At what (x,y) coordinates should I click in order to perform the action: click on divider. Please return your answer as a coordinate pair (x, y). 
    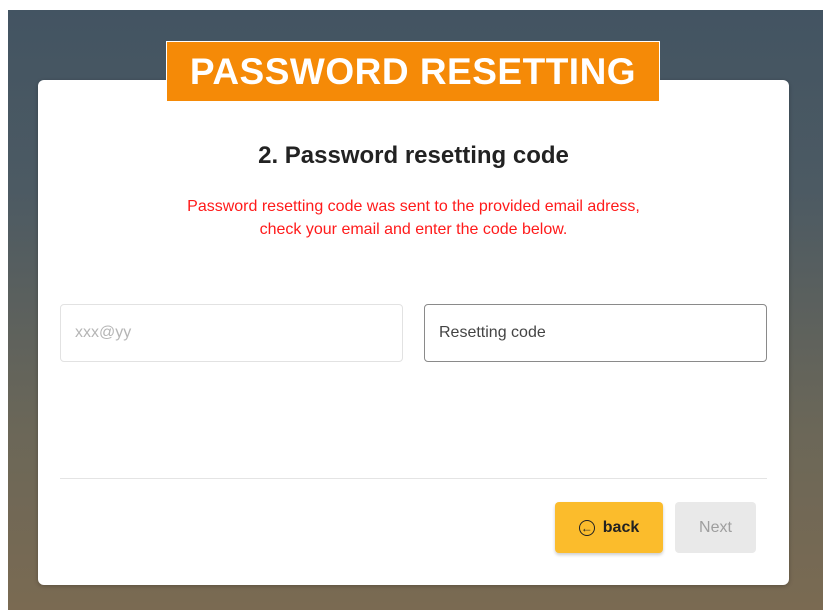
    Looking at the image, I should click on (413, 478).